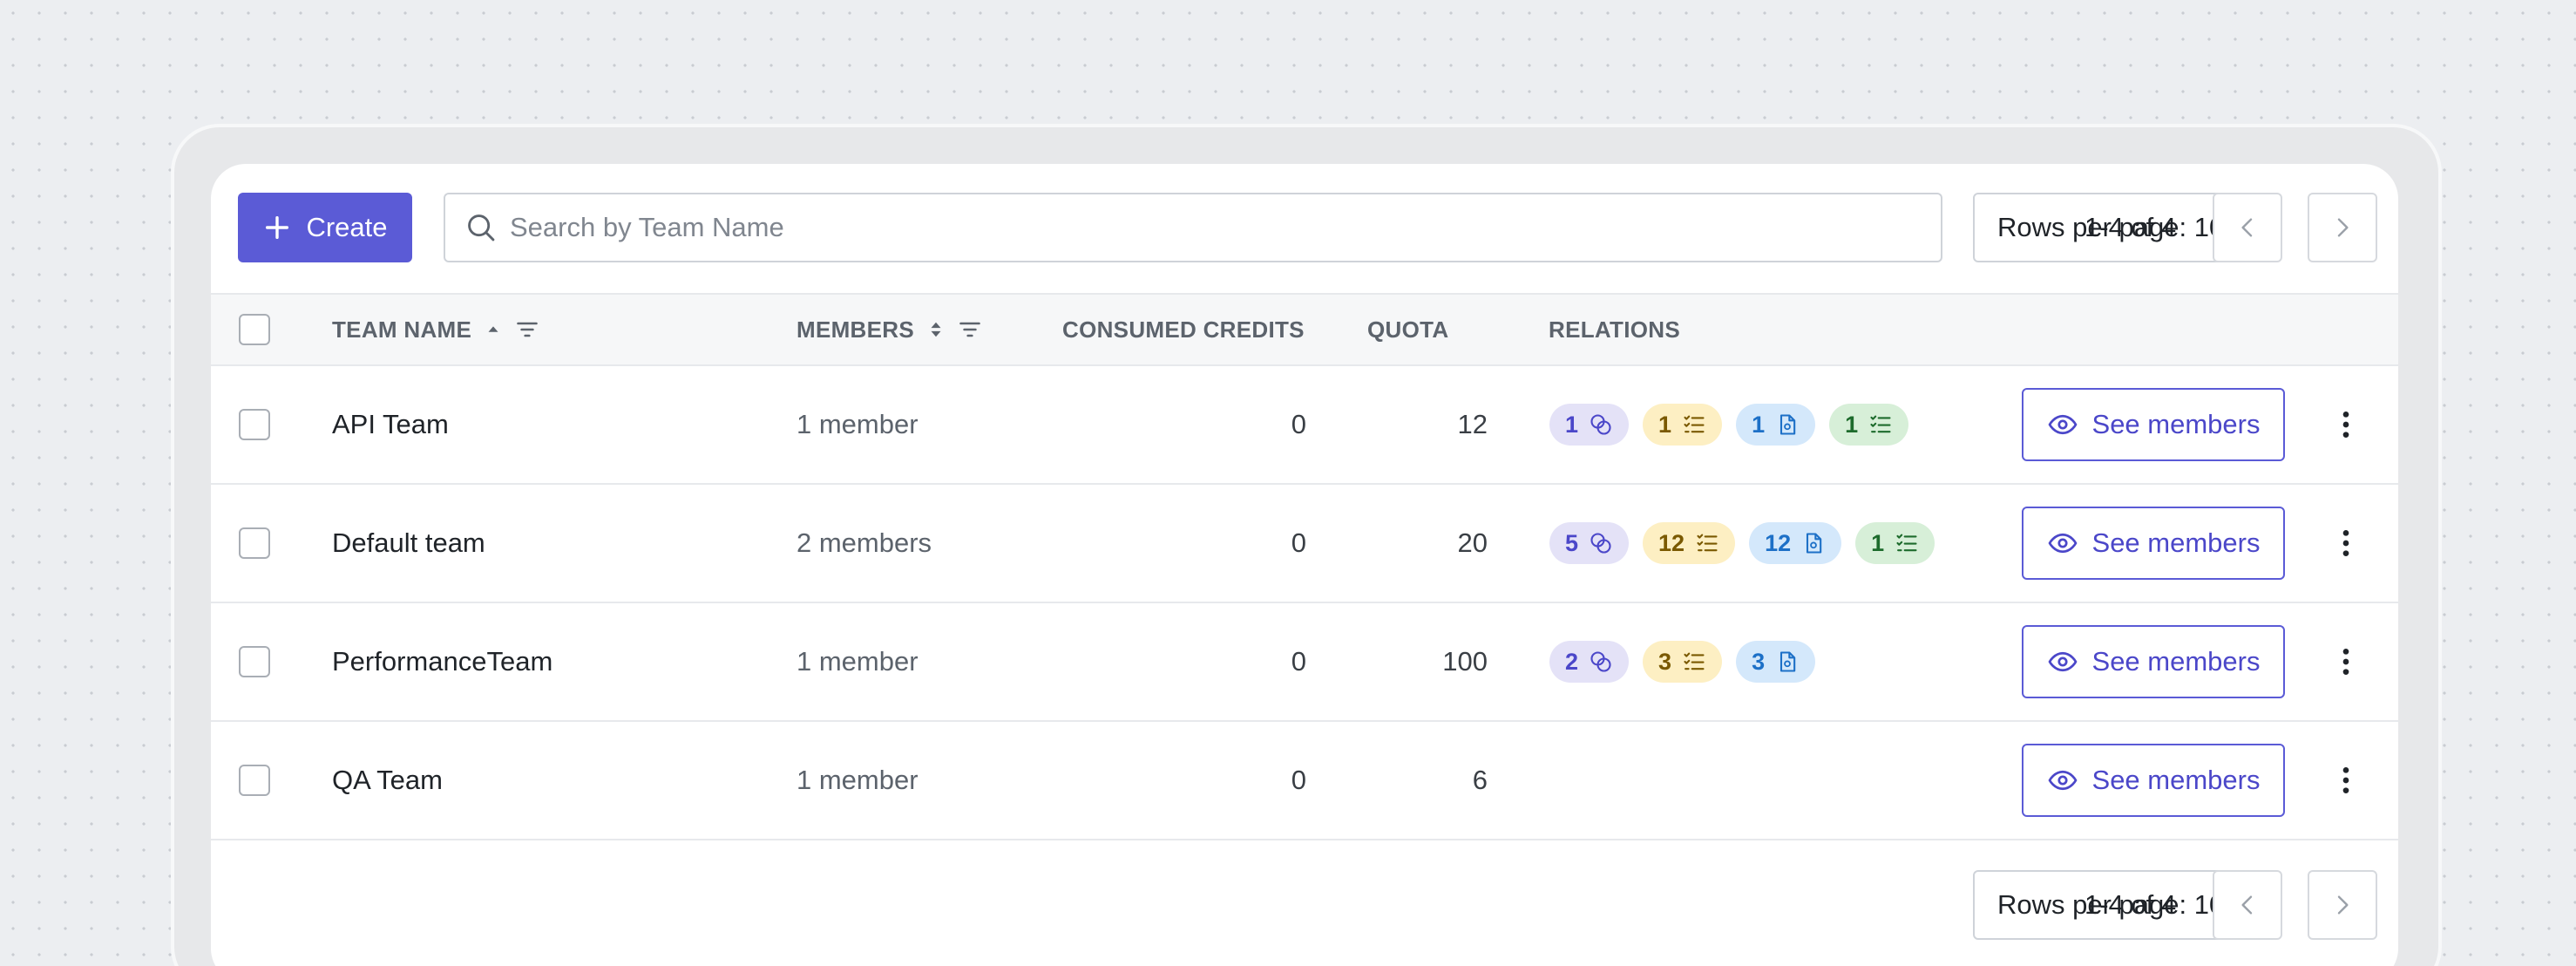 The height and width of the screenshot is (966, 2576). Describe the element at coordinates (255, 329) in the screenshot. I see `select-all-checkbox` at that location.